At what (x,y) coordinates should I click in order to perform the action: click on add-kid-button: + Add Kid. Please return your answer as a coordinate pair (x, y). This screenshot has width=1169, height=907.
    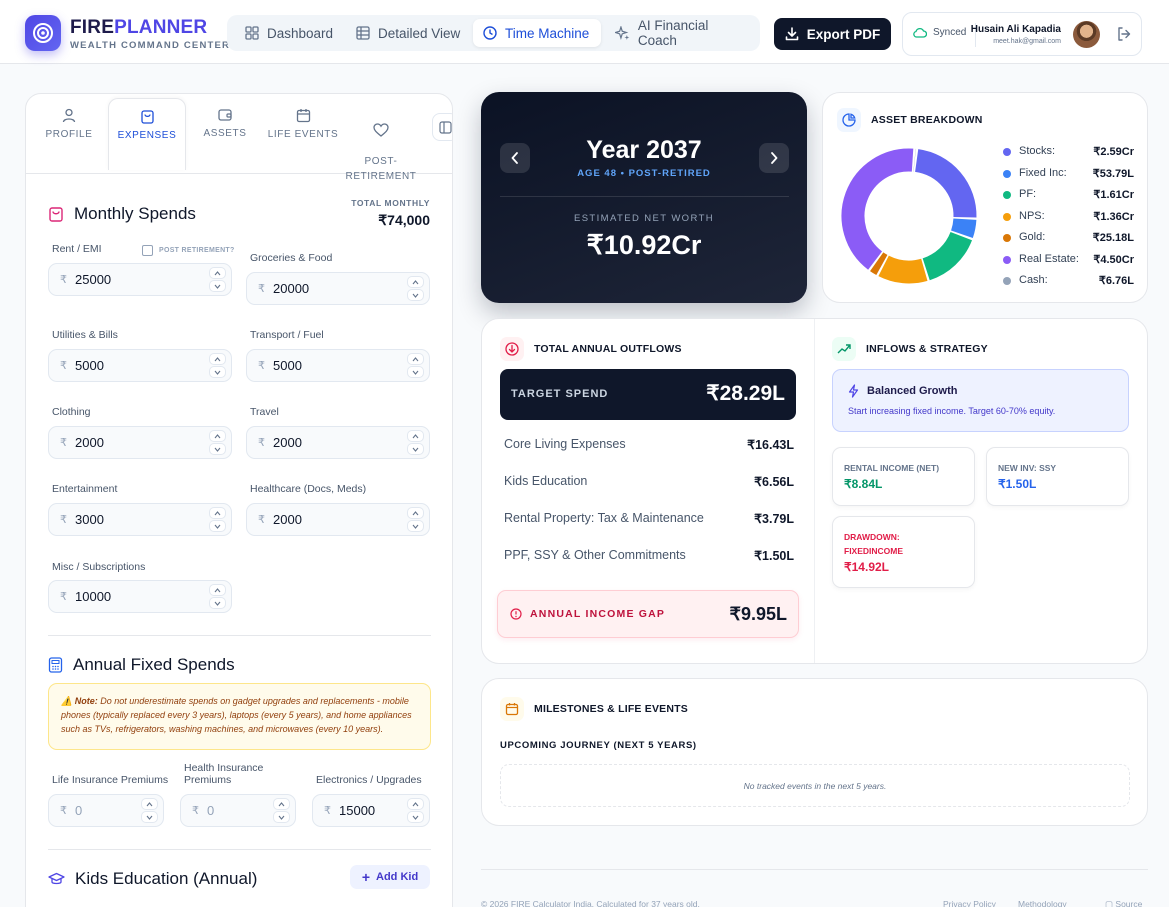
    Looking at the image, I should click on (390, 877).